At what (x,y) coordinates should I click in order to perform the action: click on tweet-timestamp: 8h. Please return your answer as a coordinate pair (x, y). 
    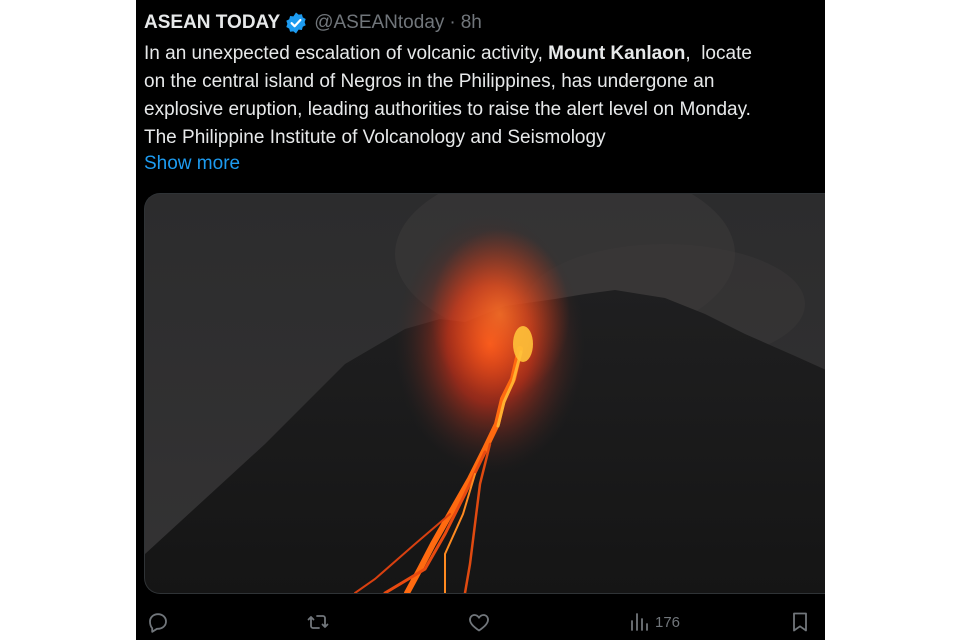
    Looking at the image, I should click on (471, 23).